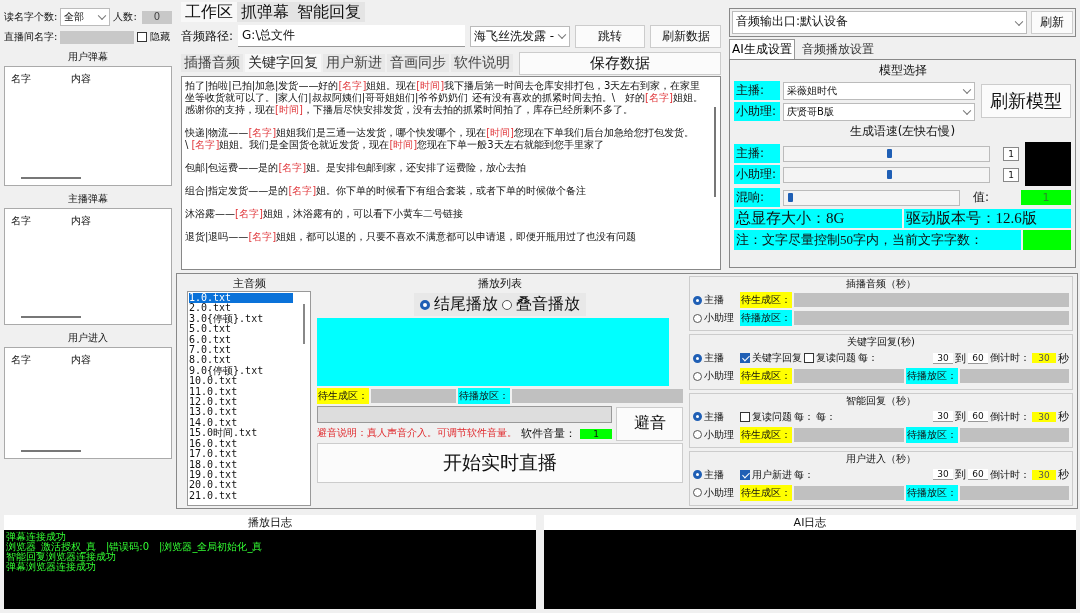 The width and height of the screenshot is (1080, 613). Describe the element at coordinates (241, 371) in the screenshot. I see `audio-file-item: 9.0{停顿}.txt` at that location.